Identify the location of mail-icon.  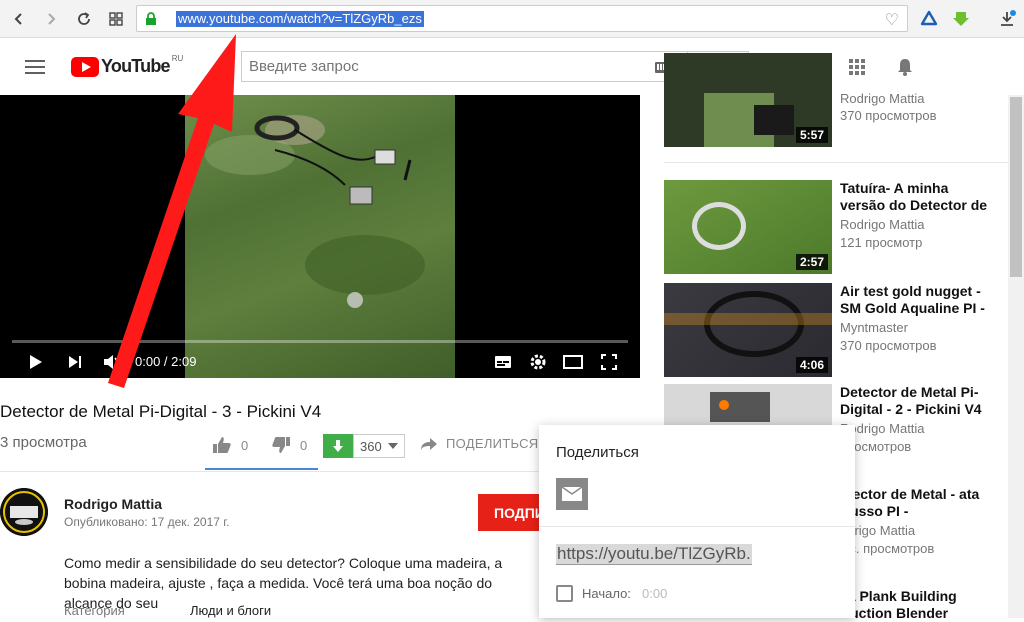
(572, 494).